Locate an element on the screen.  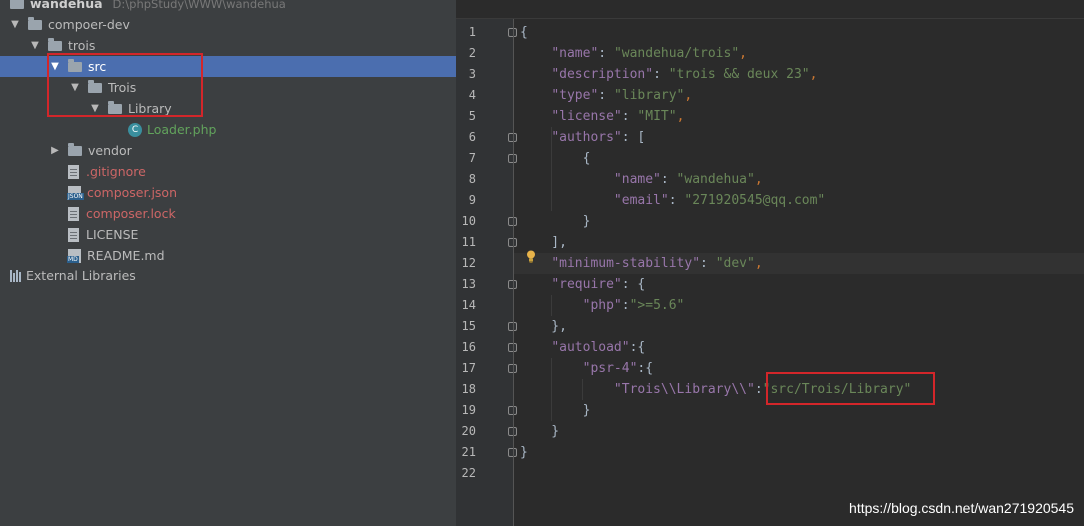
code-line: "email": "271920545@qq.com" is located at coordinates (799, 200).